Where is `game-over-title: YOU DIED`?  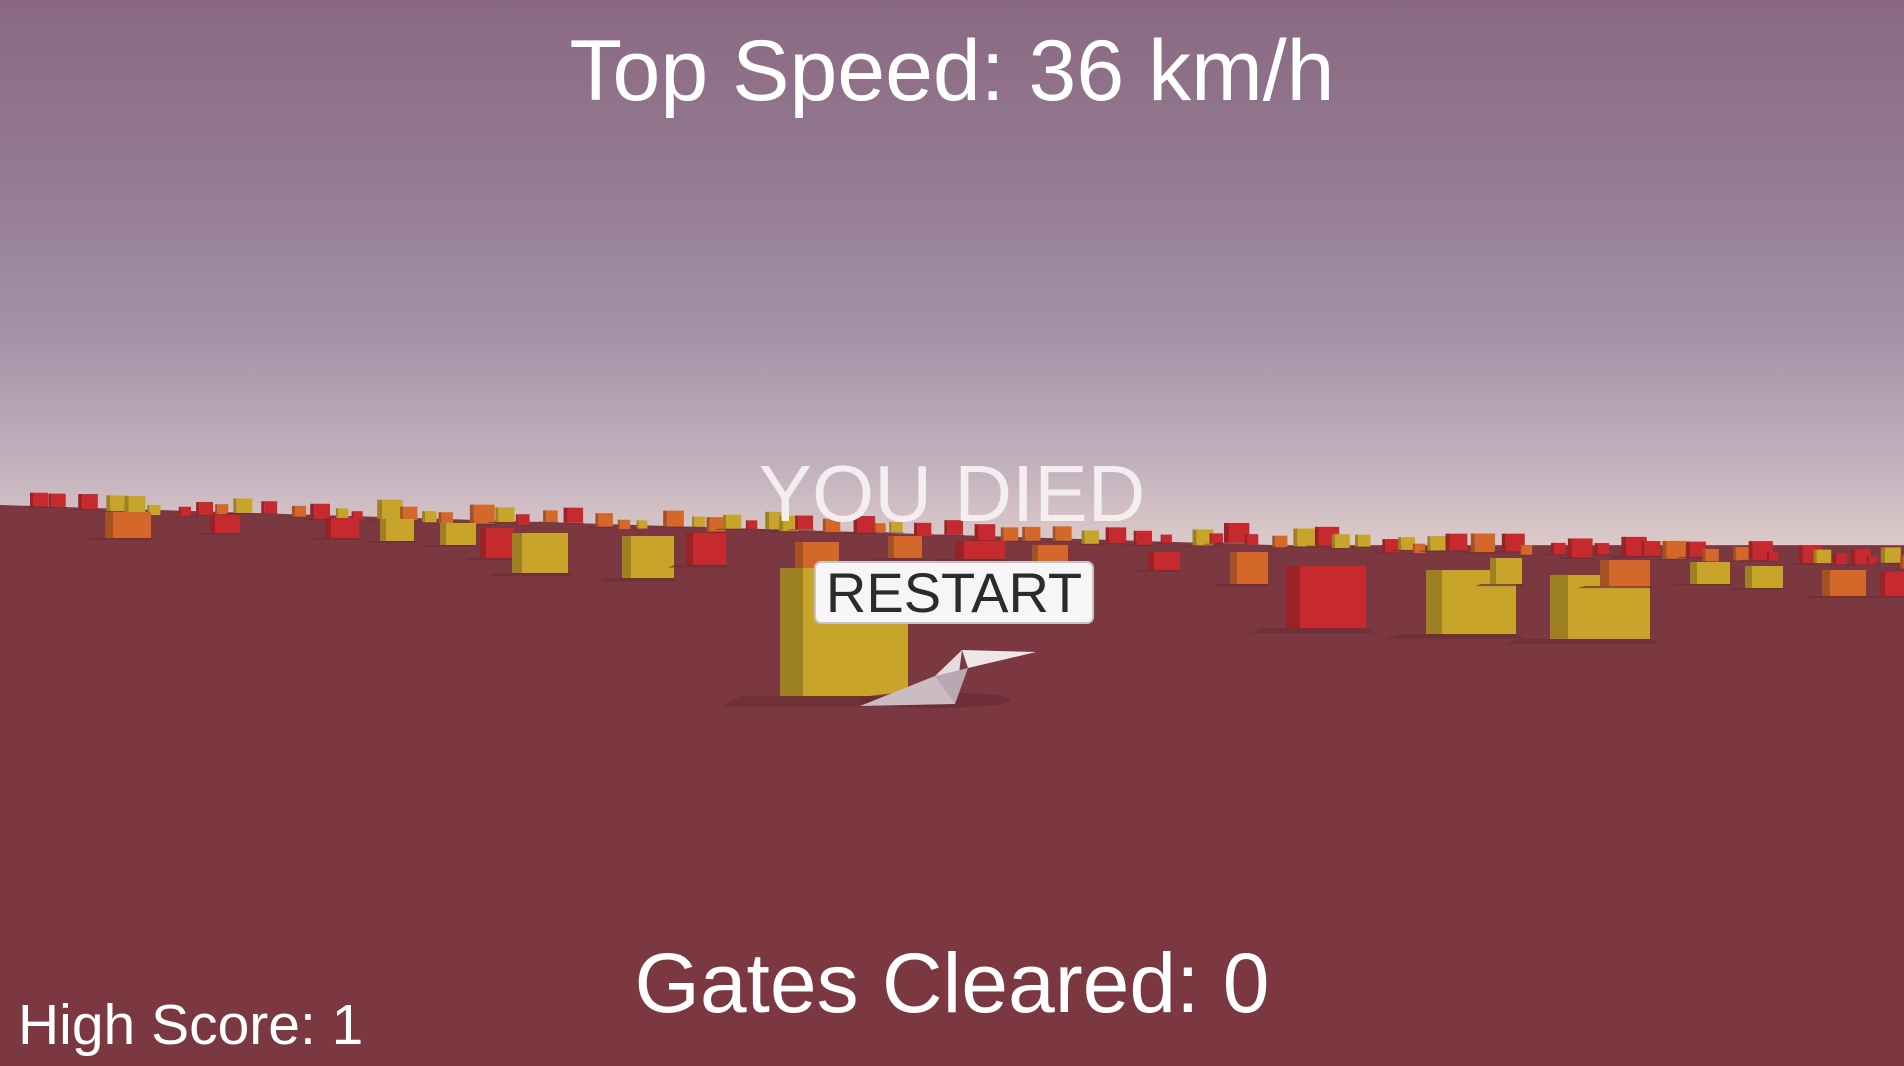 game-over-title: YOU DIED is located at coordinates (952, 493).